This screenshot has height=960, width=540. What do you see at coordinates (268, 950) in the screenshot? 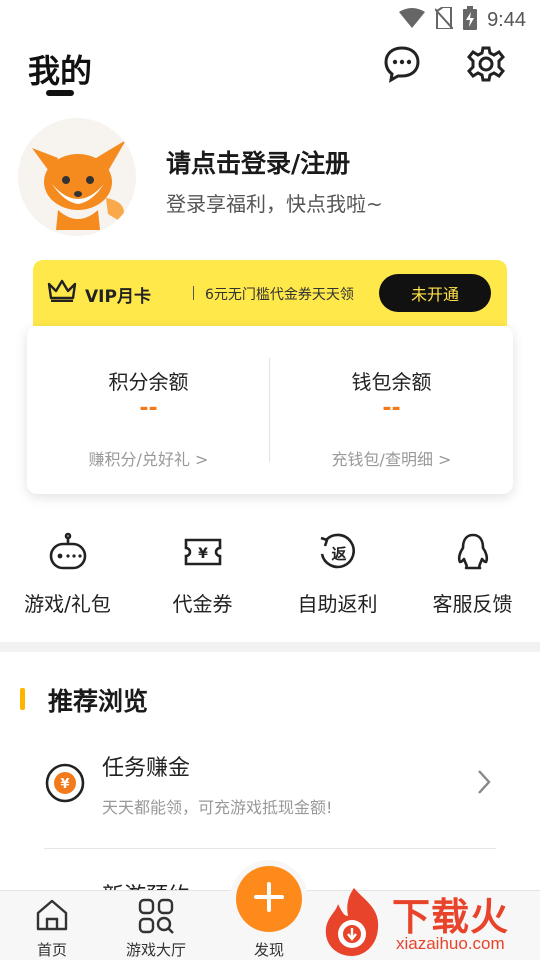
I see `nav-discover-label: 发现` at bounding box center [268, 950].